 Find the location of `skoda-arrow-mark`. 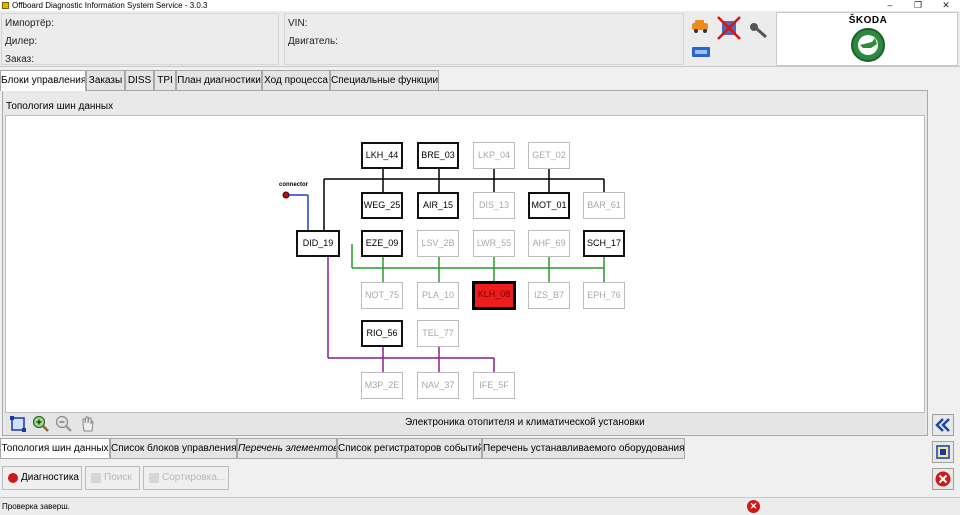

skoda-arrow-mark is located at coordinates (868, 45).